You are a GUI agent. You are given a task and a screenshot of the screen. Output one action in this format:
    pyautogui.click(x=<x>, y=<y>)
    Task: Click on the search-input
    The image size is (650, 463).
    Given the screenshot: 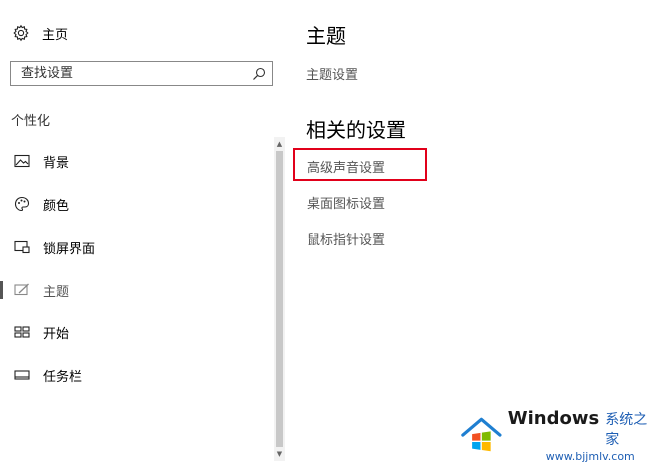 What is the action you would take?
    pyautogui.click(x=131, y=73)
    